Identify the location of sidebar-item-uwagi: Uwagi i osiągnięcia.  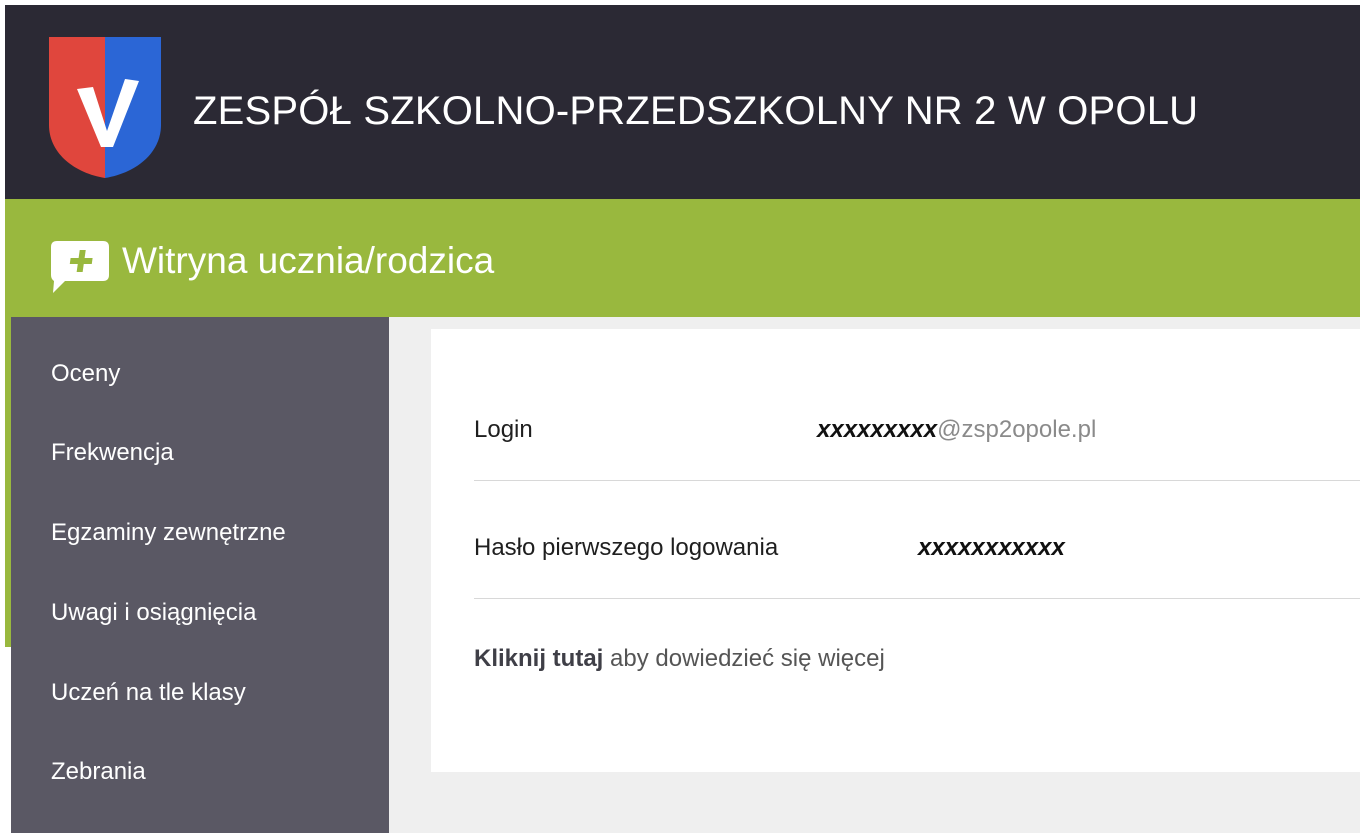
(153, 613).